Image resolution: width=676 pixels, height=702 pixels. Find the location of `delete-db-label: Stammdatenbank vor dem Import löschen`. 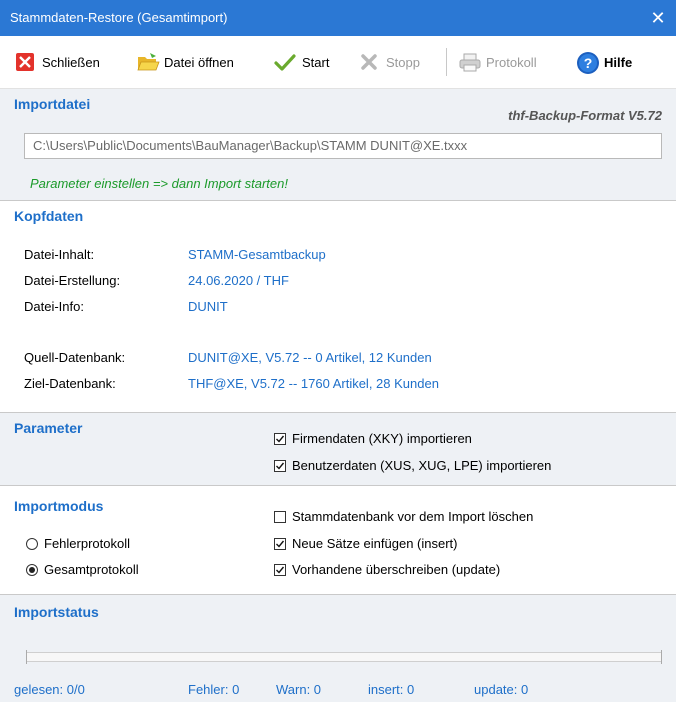

delete-db-label: Stammdatenbank vor dem Import löschen is located at coordinates (413, 516).